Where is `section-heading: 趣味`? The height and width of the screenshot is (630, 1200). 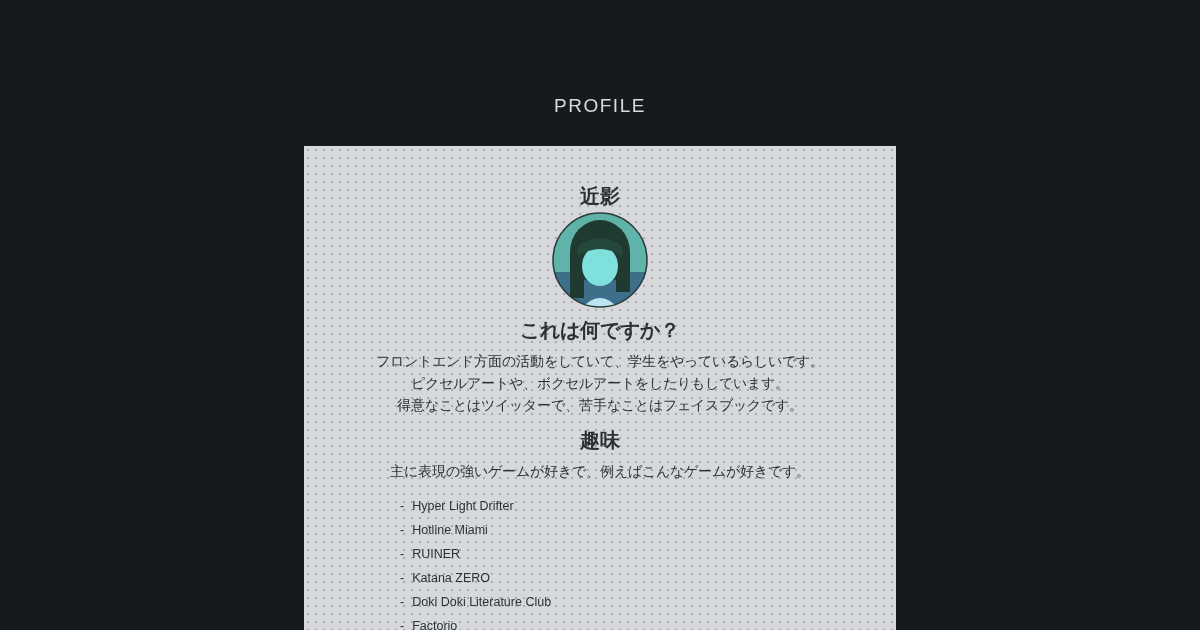 section-heading: 趣味 is located at coordinates (600, 440).